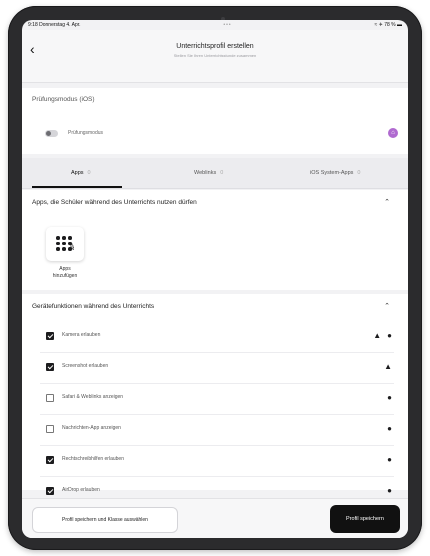  What do you see at coordinates (215, 25) in the screenshot?
I see `status-bar: 9:18 Donnerstag 4. Apr. ••• ≈ ✈ 78 % ▬` at bounding box center [215, 25].